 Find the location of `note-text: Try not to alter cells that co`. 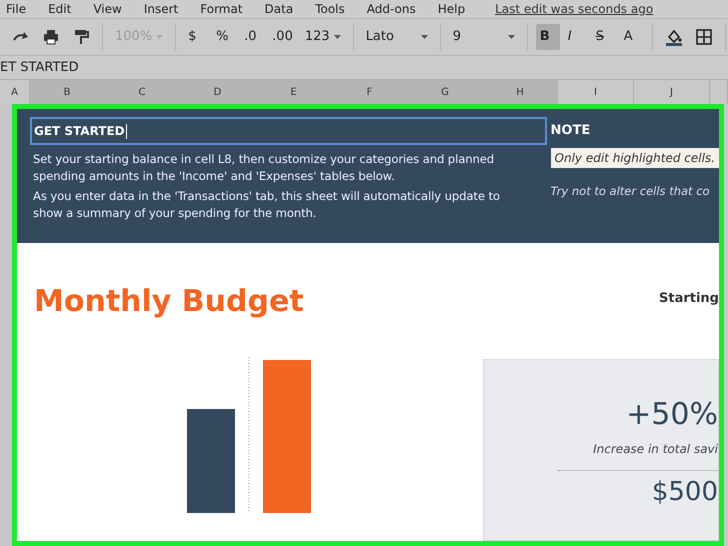

note-text: Try not to alter cells that co is located at coordinates (630, 191).